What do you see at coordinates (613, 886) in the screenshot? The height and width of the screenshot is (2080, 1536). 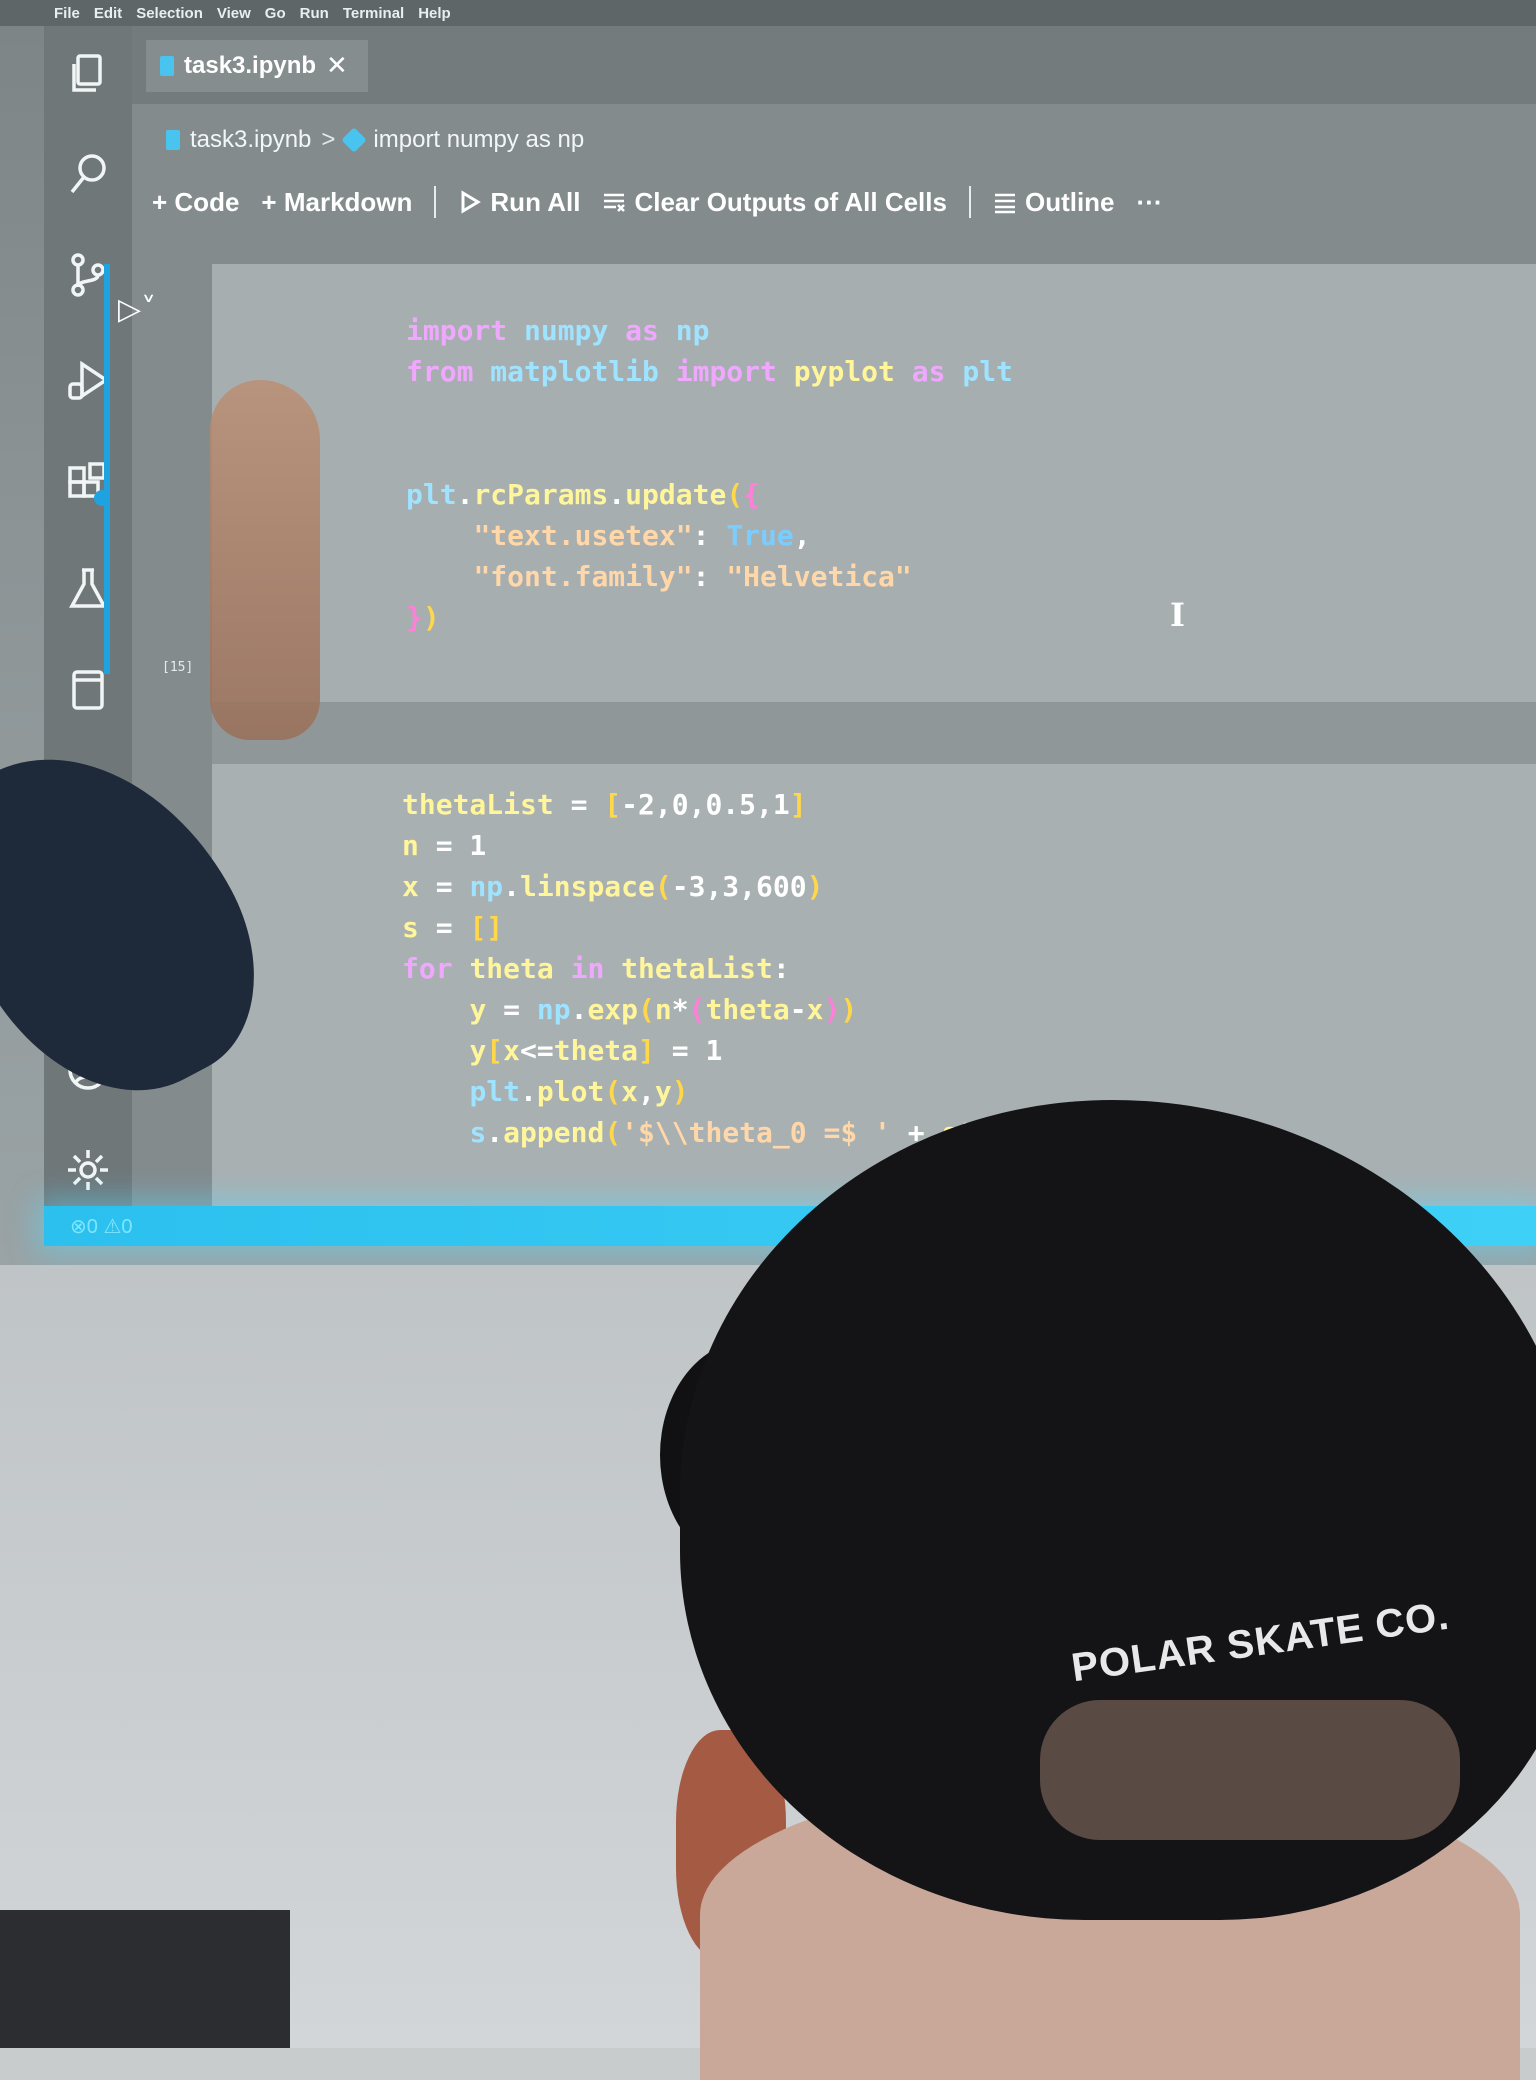 I see `code-line: x = np.linspace(-3,3,600)` at bounding box center [613, 886].